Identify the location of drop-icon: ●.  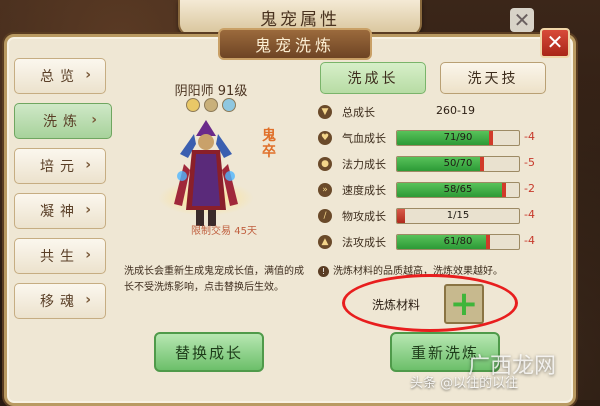
(325, 164).